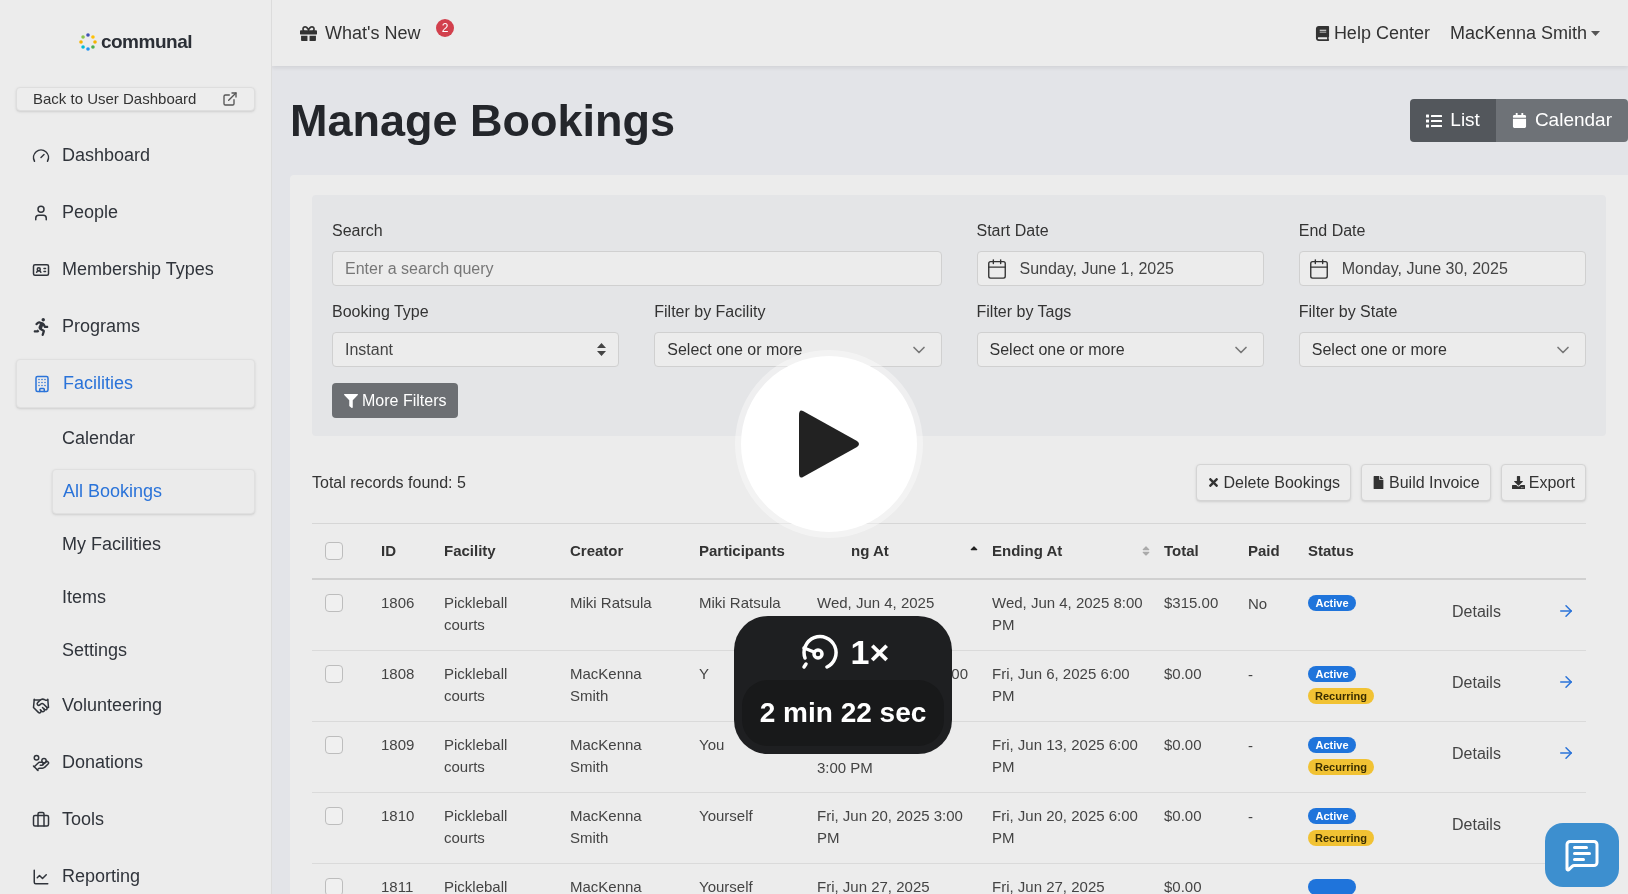 The height and width of the screenshot is (894, 1628). I want to click on table-cell-text: Wed, Jun 4, 2025 8:00 PM, so click(1068, 614).